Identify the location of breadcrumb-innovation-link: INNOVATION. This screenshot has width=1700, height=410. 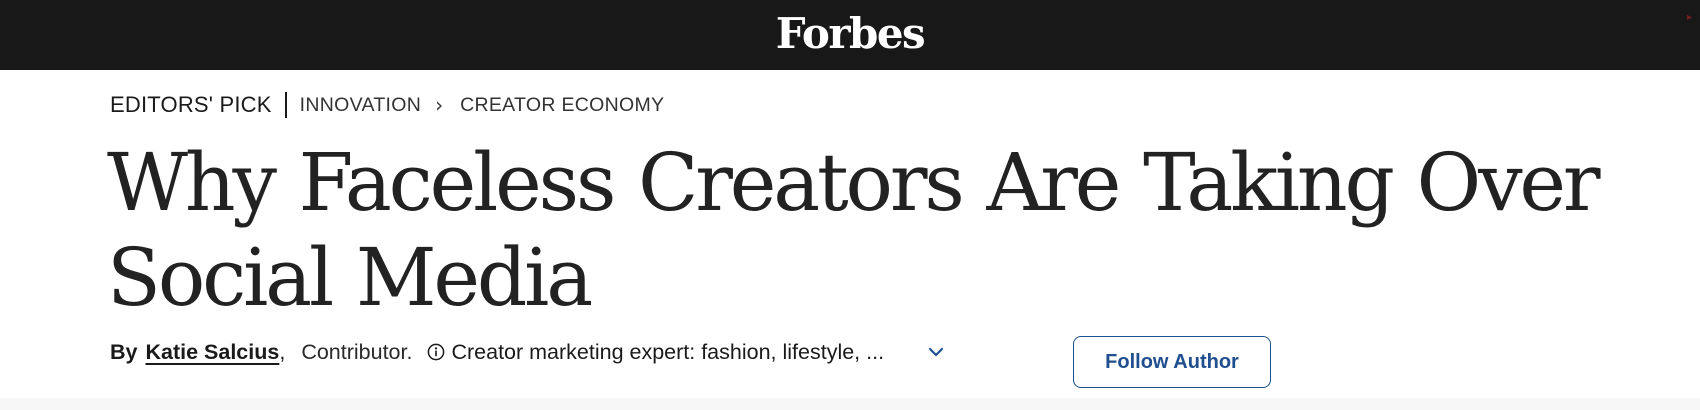
(360, 105).